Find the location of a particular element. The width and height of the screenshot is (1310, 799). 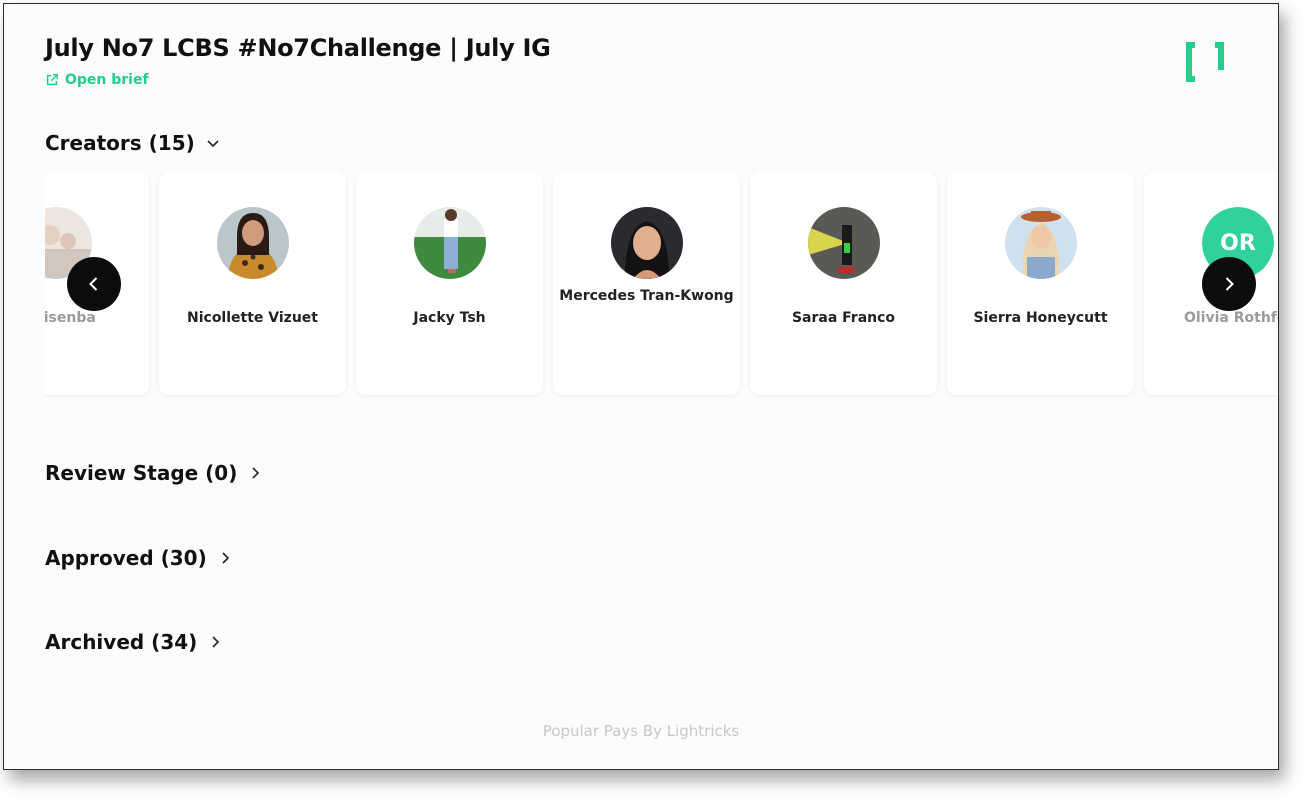

brackets-logo is located at coordinates (1205, 62).